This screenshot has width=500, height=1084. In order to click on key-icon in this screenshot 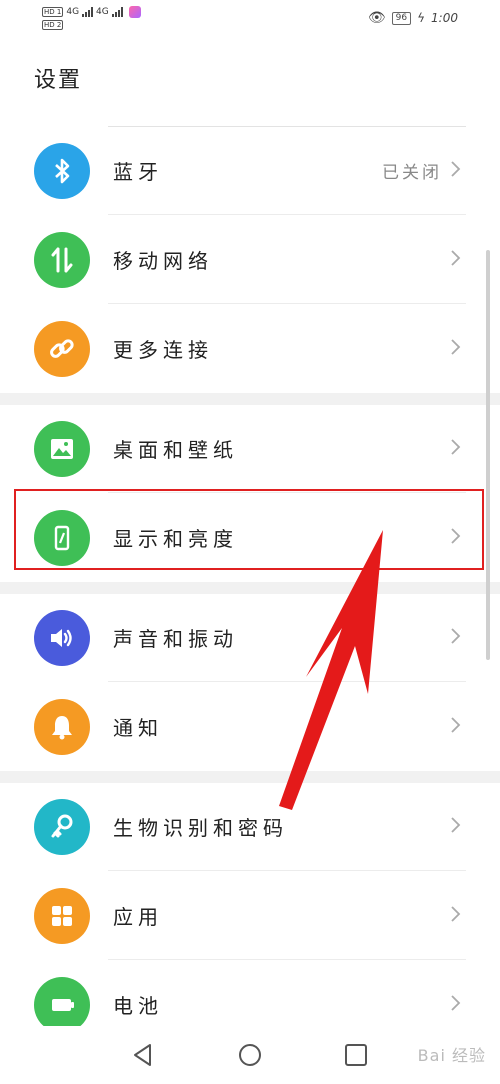, I will do `click(62, 827)`.